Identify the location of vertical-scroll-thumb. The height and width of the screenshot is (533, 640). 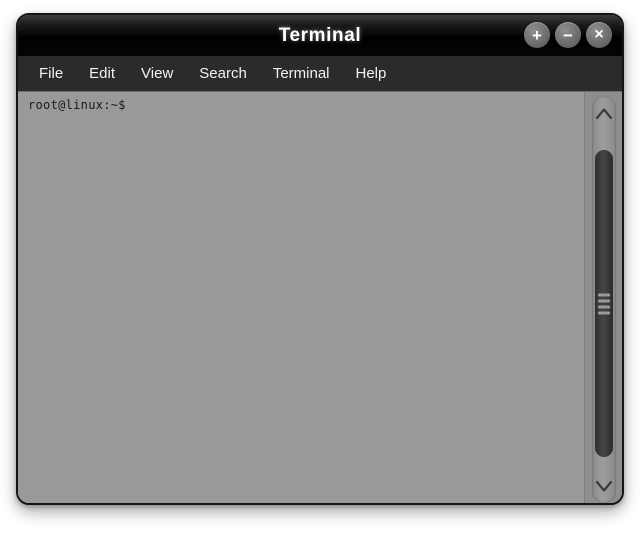
(604, 303).